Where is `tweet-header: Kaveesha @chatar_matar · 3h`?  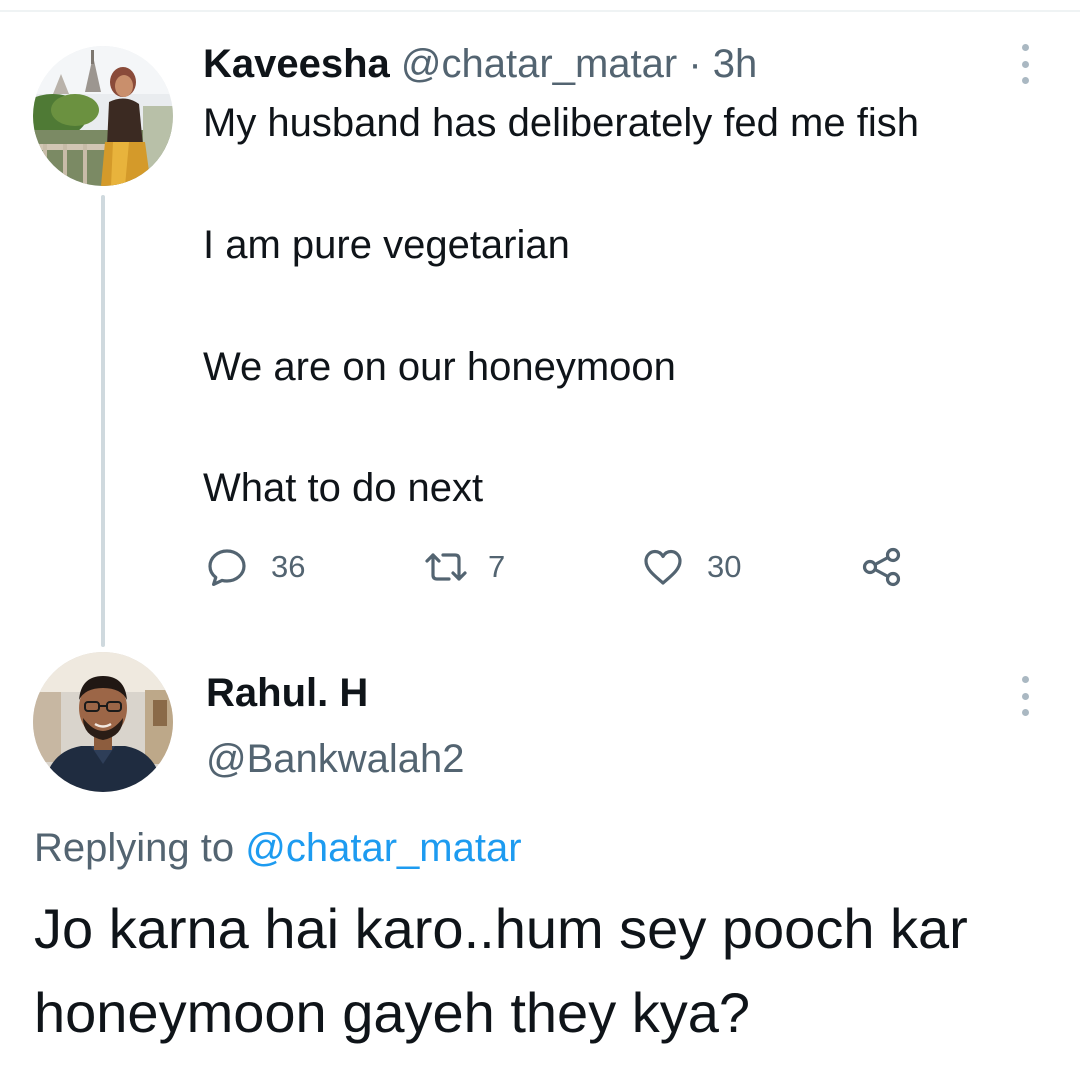 tweet-header: Kaveesha @chatar_matar · 3h is located at coordinates (480, 64).